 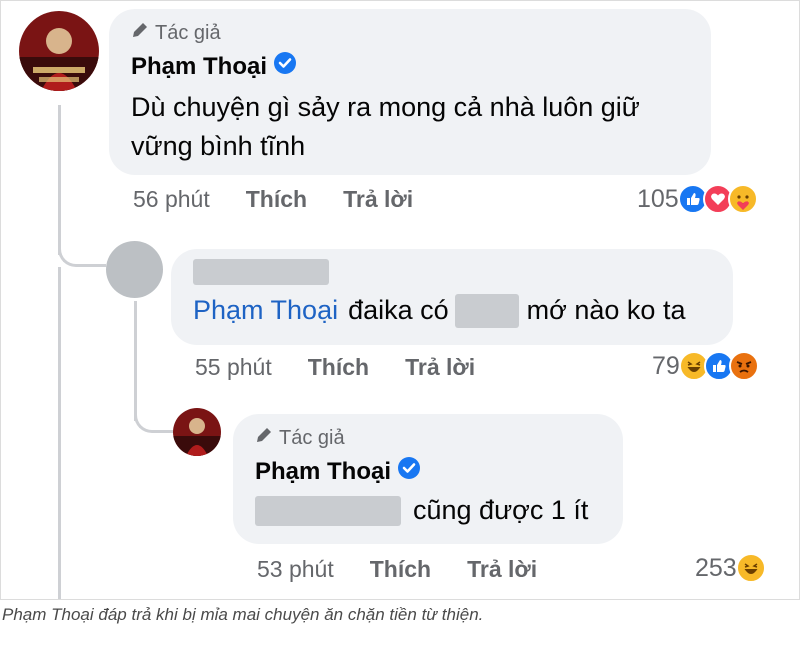 I want to click on comment-text-part: mớ nào ko ta, so click(x=606, y=310).